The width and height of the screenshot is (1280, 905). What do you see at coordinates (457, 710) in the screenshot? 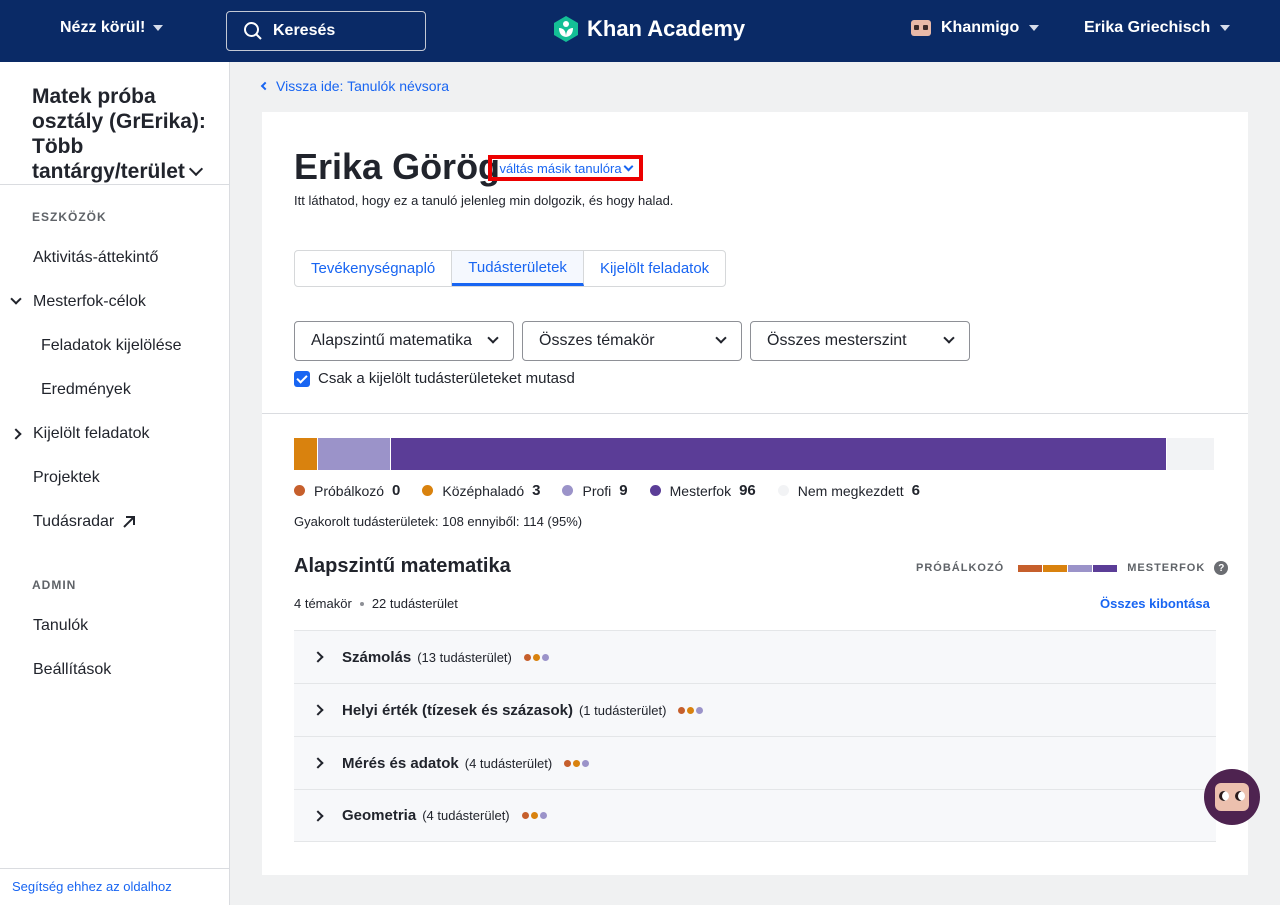
I see `unit-name: Helyi érték (tízesek és százasok)` at bounding box center [457, 710].